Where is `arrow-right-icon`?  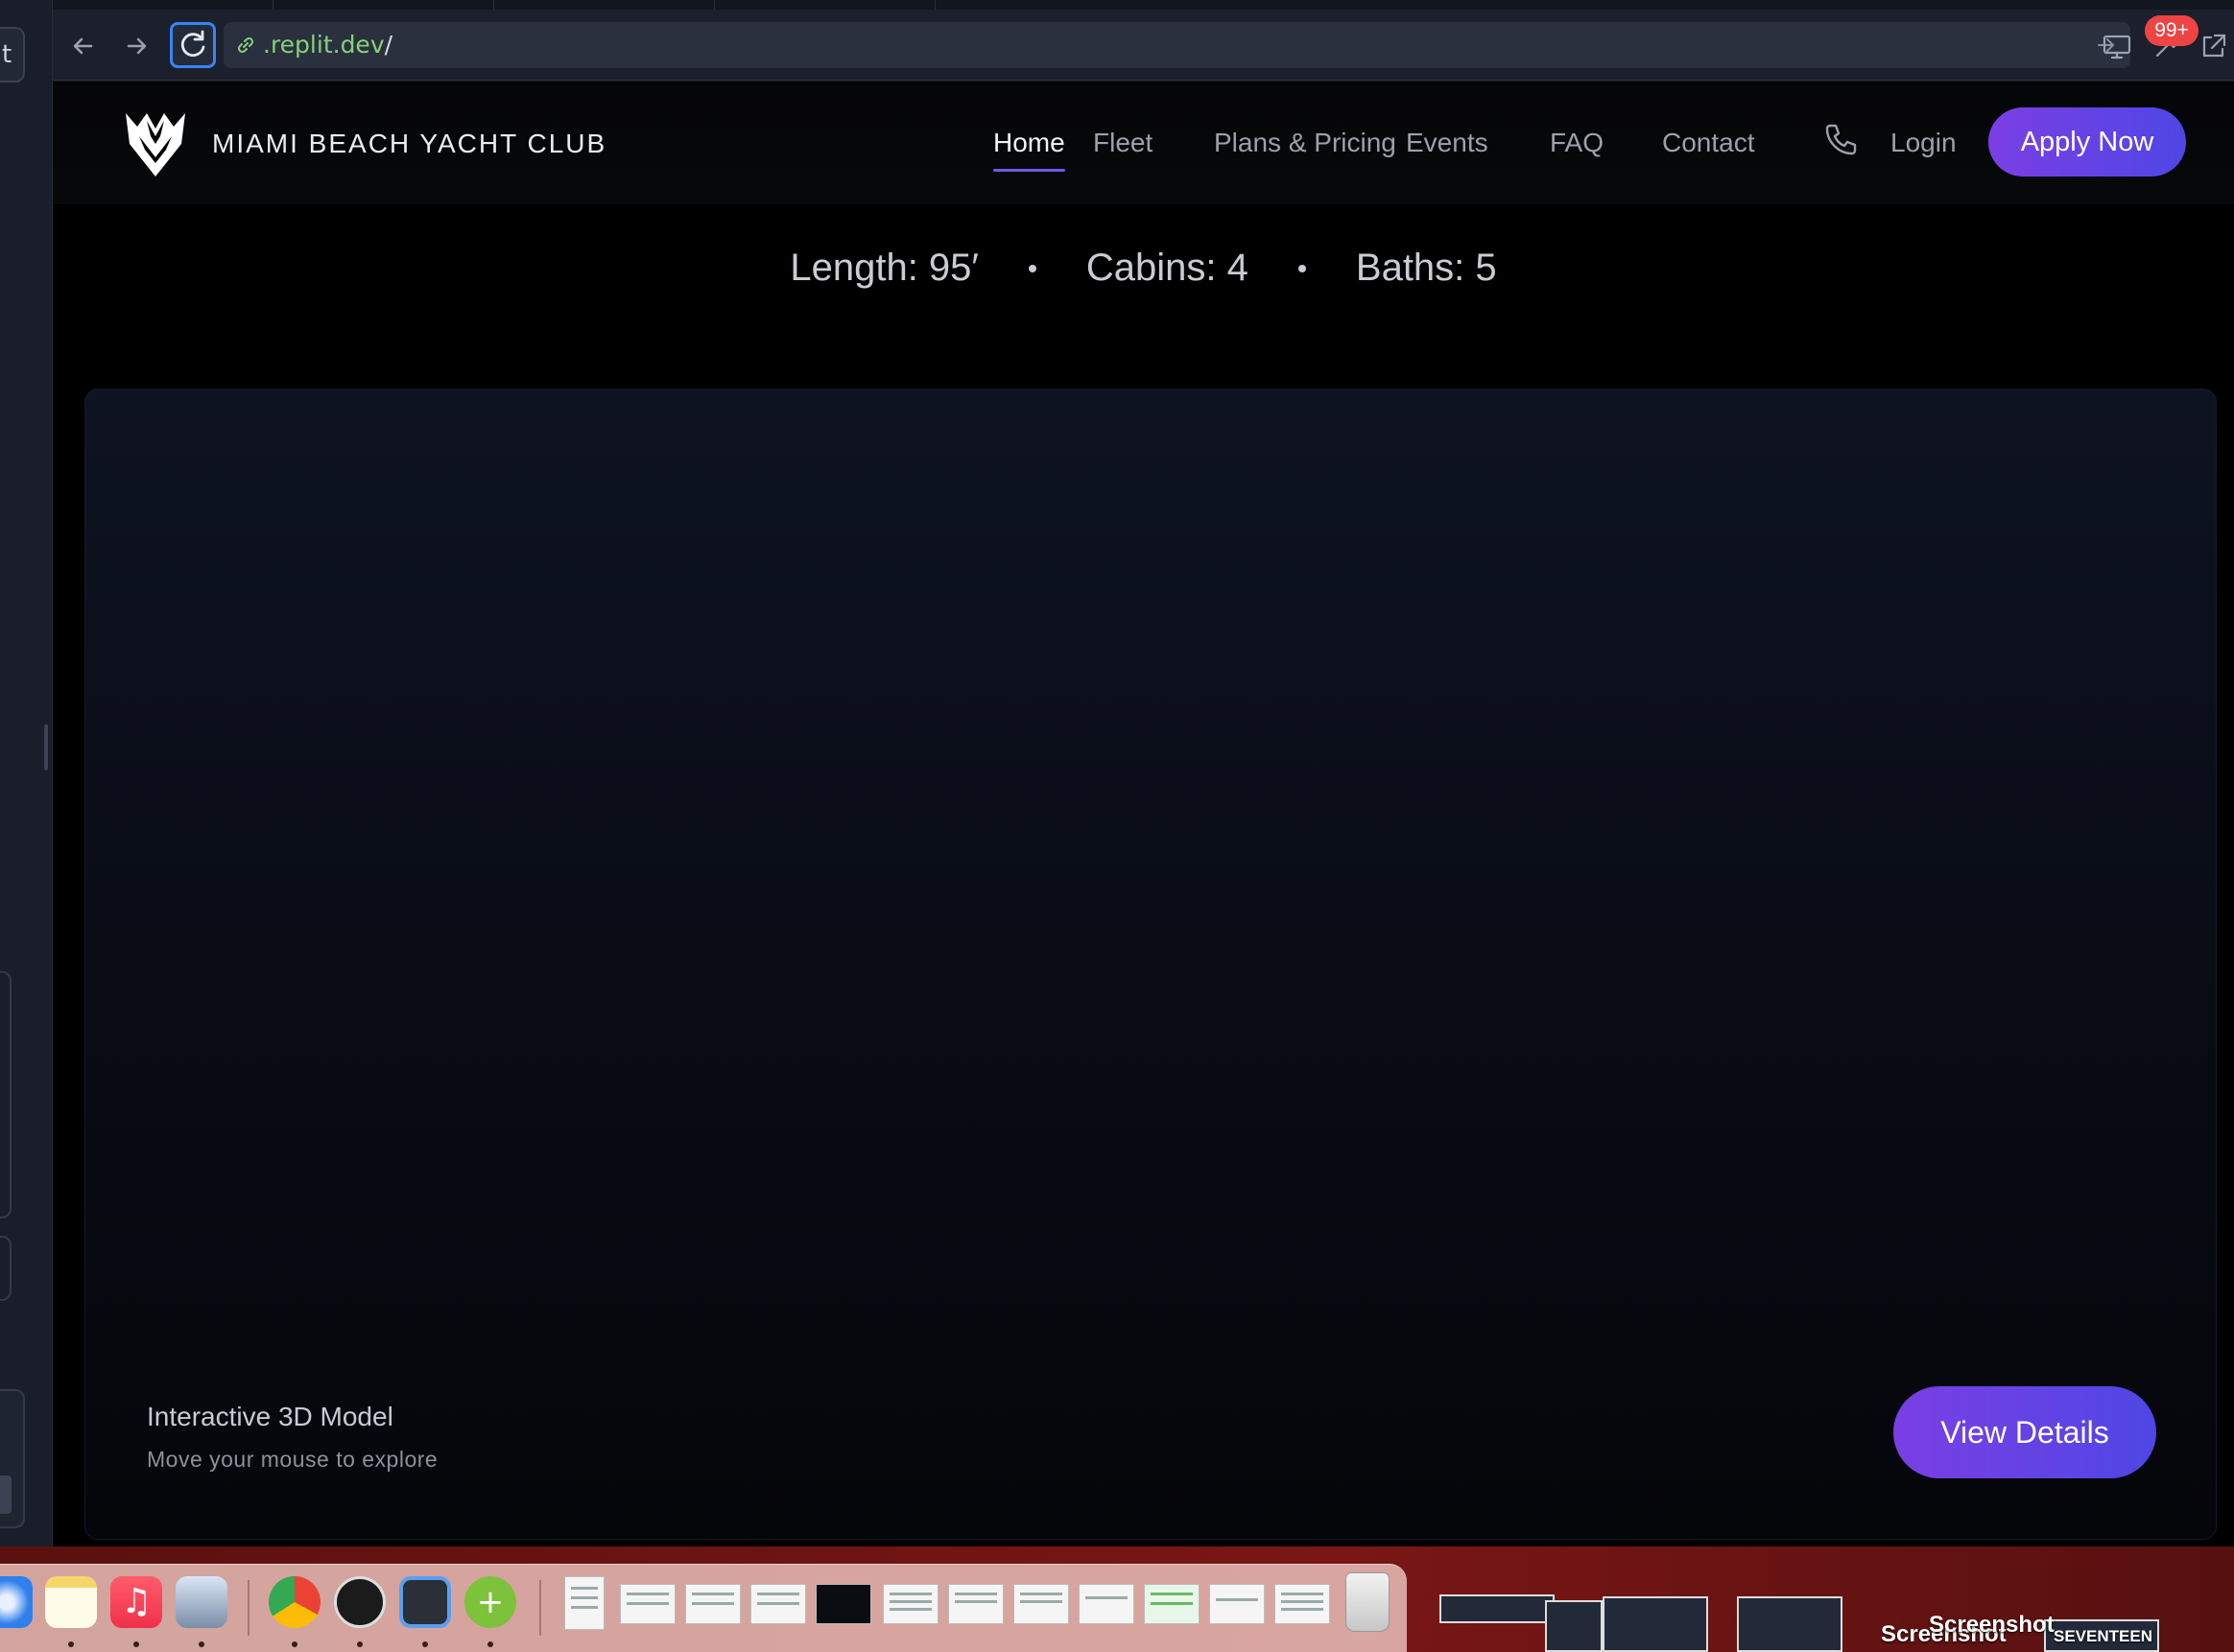 arrow-right-icon is located at coordinates (137, 46).